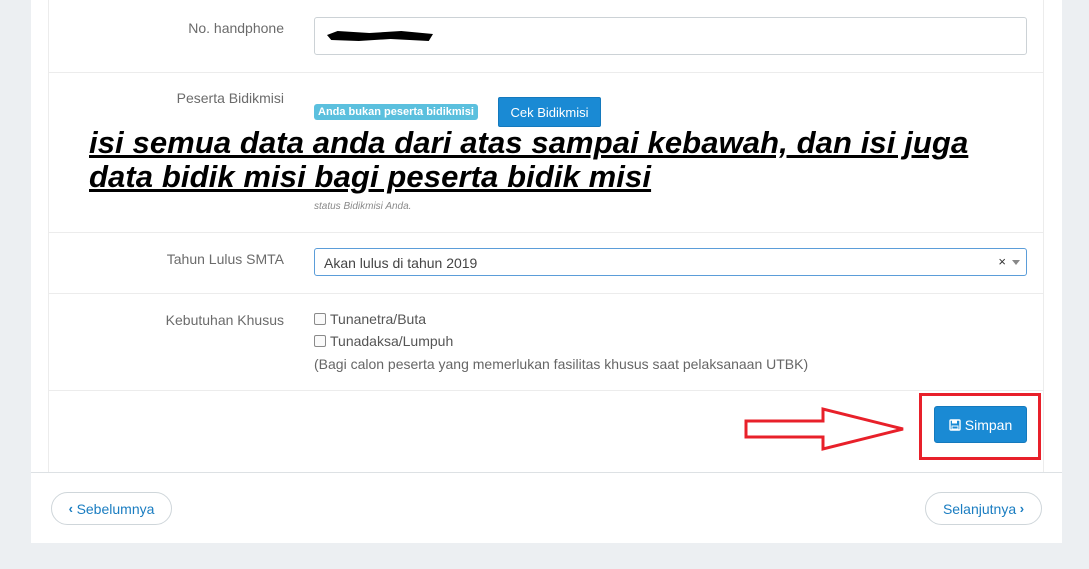  I want to click on graduation-year-label: Tahun Lulus SMTA, so click(225, 259).